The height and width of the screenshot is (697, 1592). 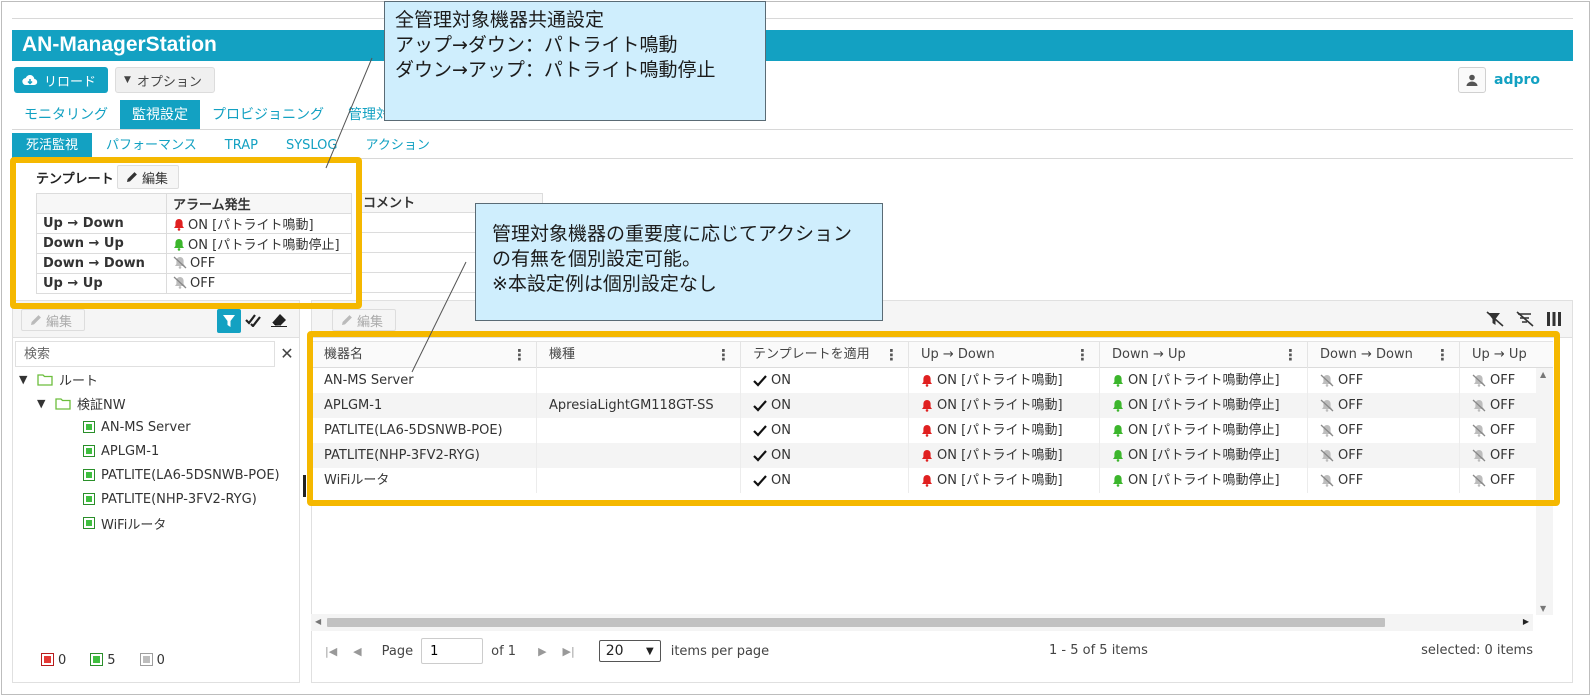 I want to click on callout-line: アップ→ダウン：パトライト鳴動, so click(x=536, y=45).